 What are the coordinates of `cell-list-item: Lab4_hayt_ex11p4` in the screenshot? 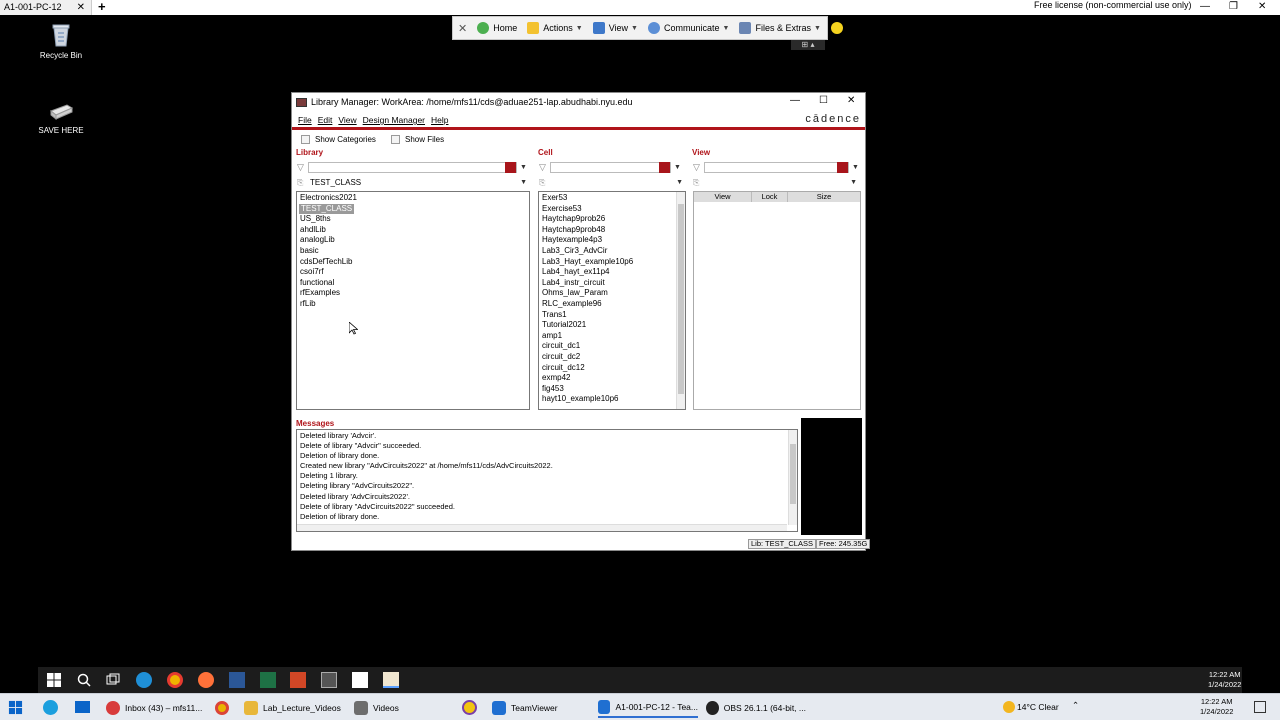 It's located at (612, 272).